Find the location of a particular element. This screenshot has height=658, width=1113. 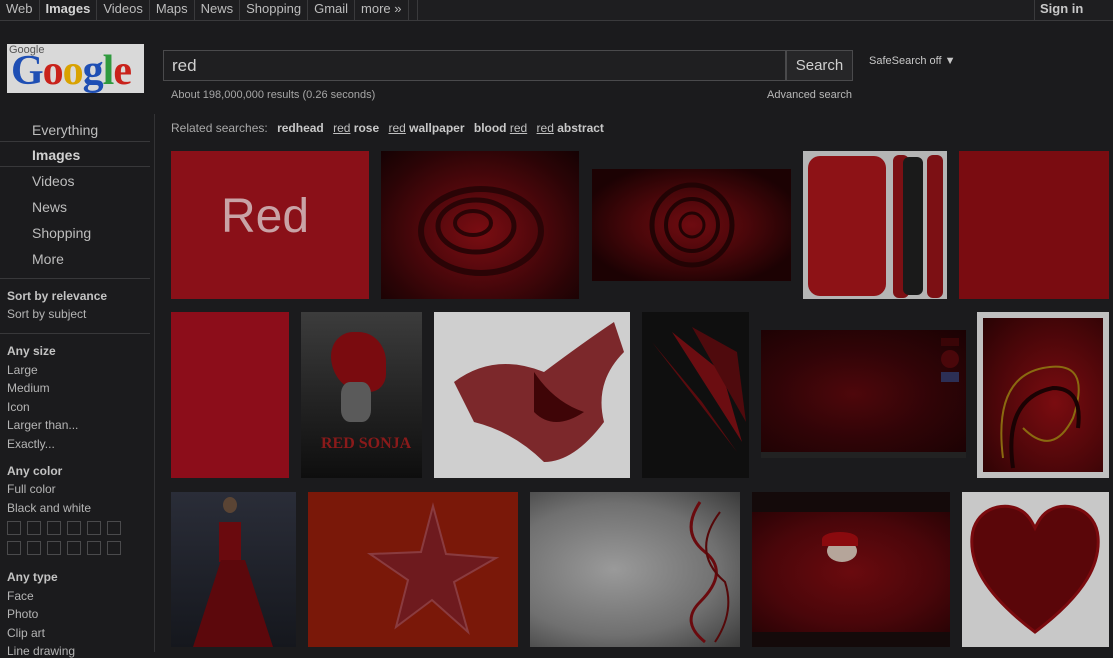

rose-petals is located at coordinates (481, 231).